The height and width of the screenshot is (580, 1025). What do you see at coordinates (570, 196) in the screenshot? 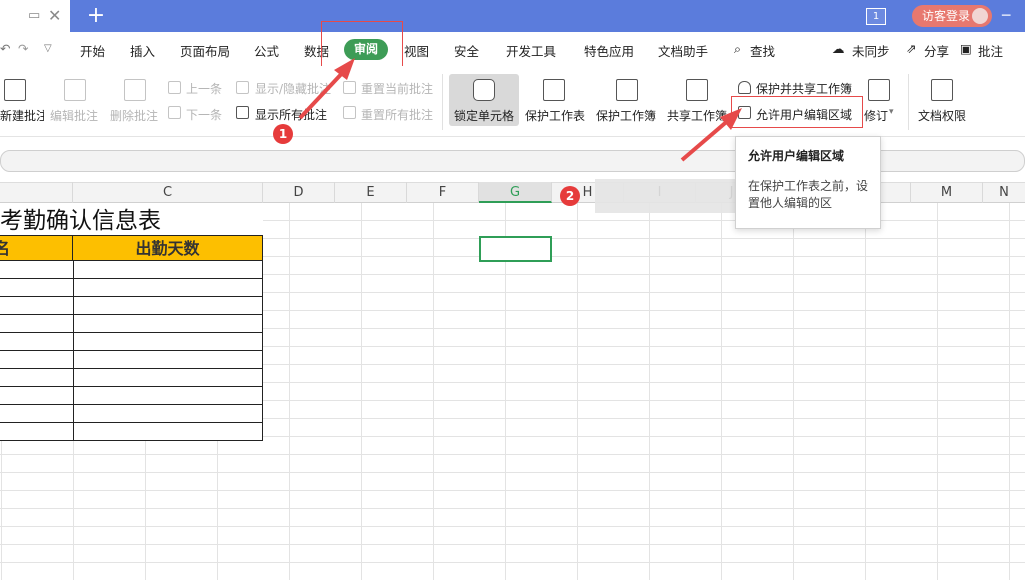
I see `step-marker-2: 2` at bounding box center [570, 196].